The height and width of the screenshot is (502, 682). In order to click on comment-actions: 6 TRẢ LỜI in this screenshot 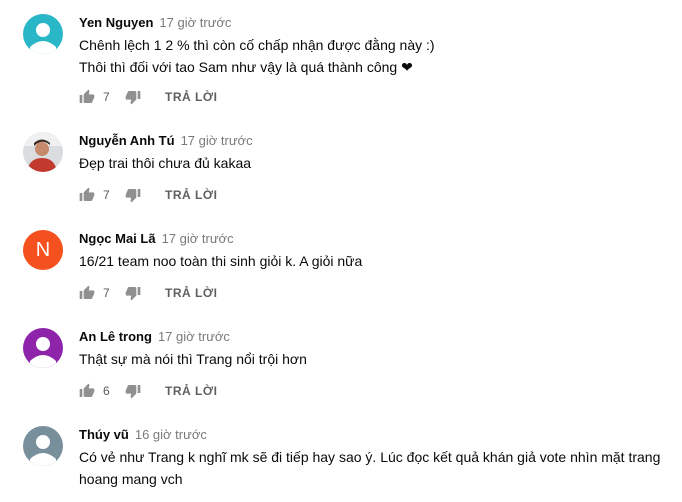, I will do `click(148, 391)`.